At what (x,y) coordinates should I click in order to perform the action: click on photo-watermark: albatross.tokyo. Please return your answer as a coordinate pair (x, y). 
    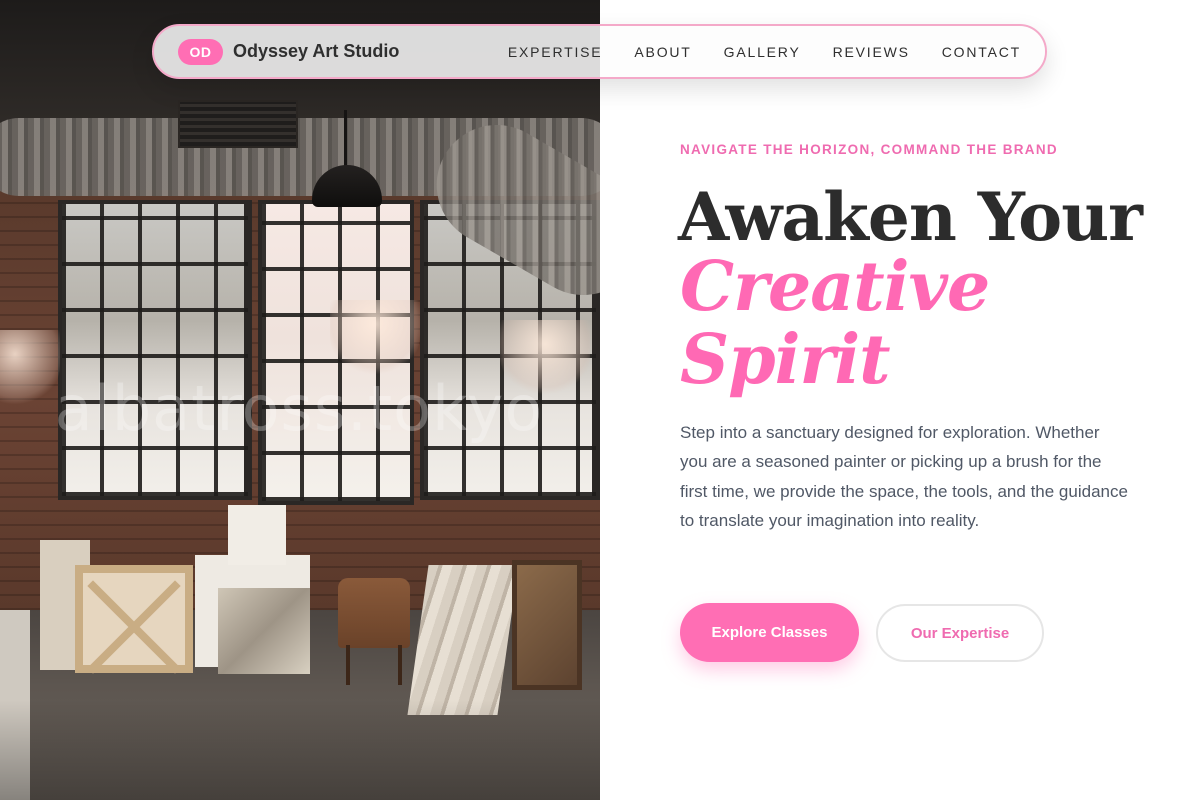
    Looking at the image, I should click on (299, 408).